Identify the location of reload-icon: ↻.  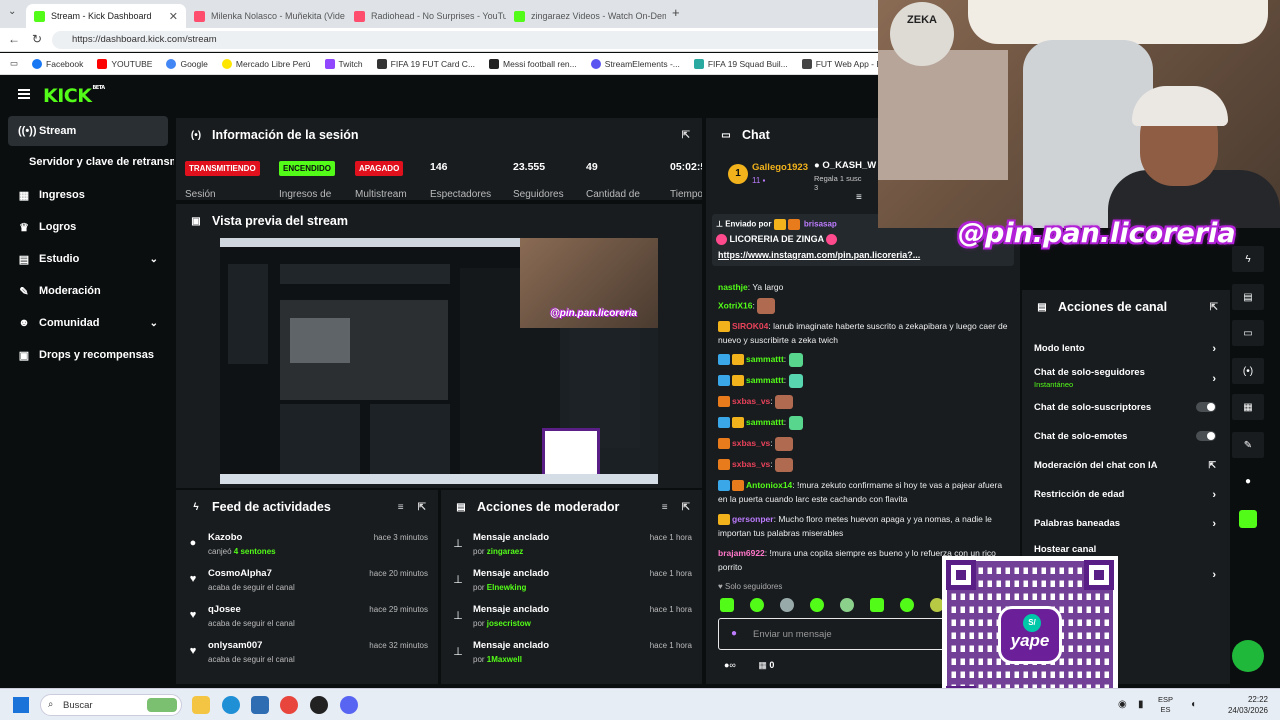
(37, 39).